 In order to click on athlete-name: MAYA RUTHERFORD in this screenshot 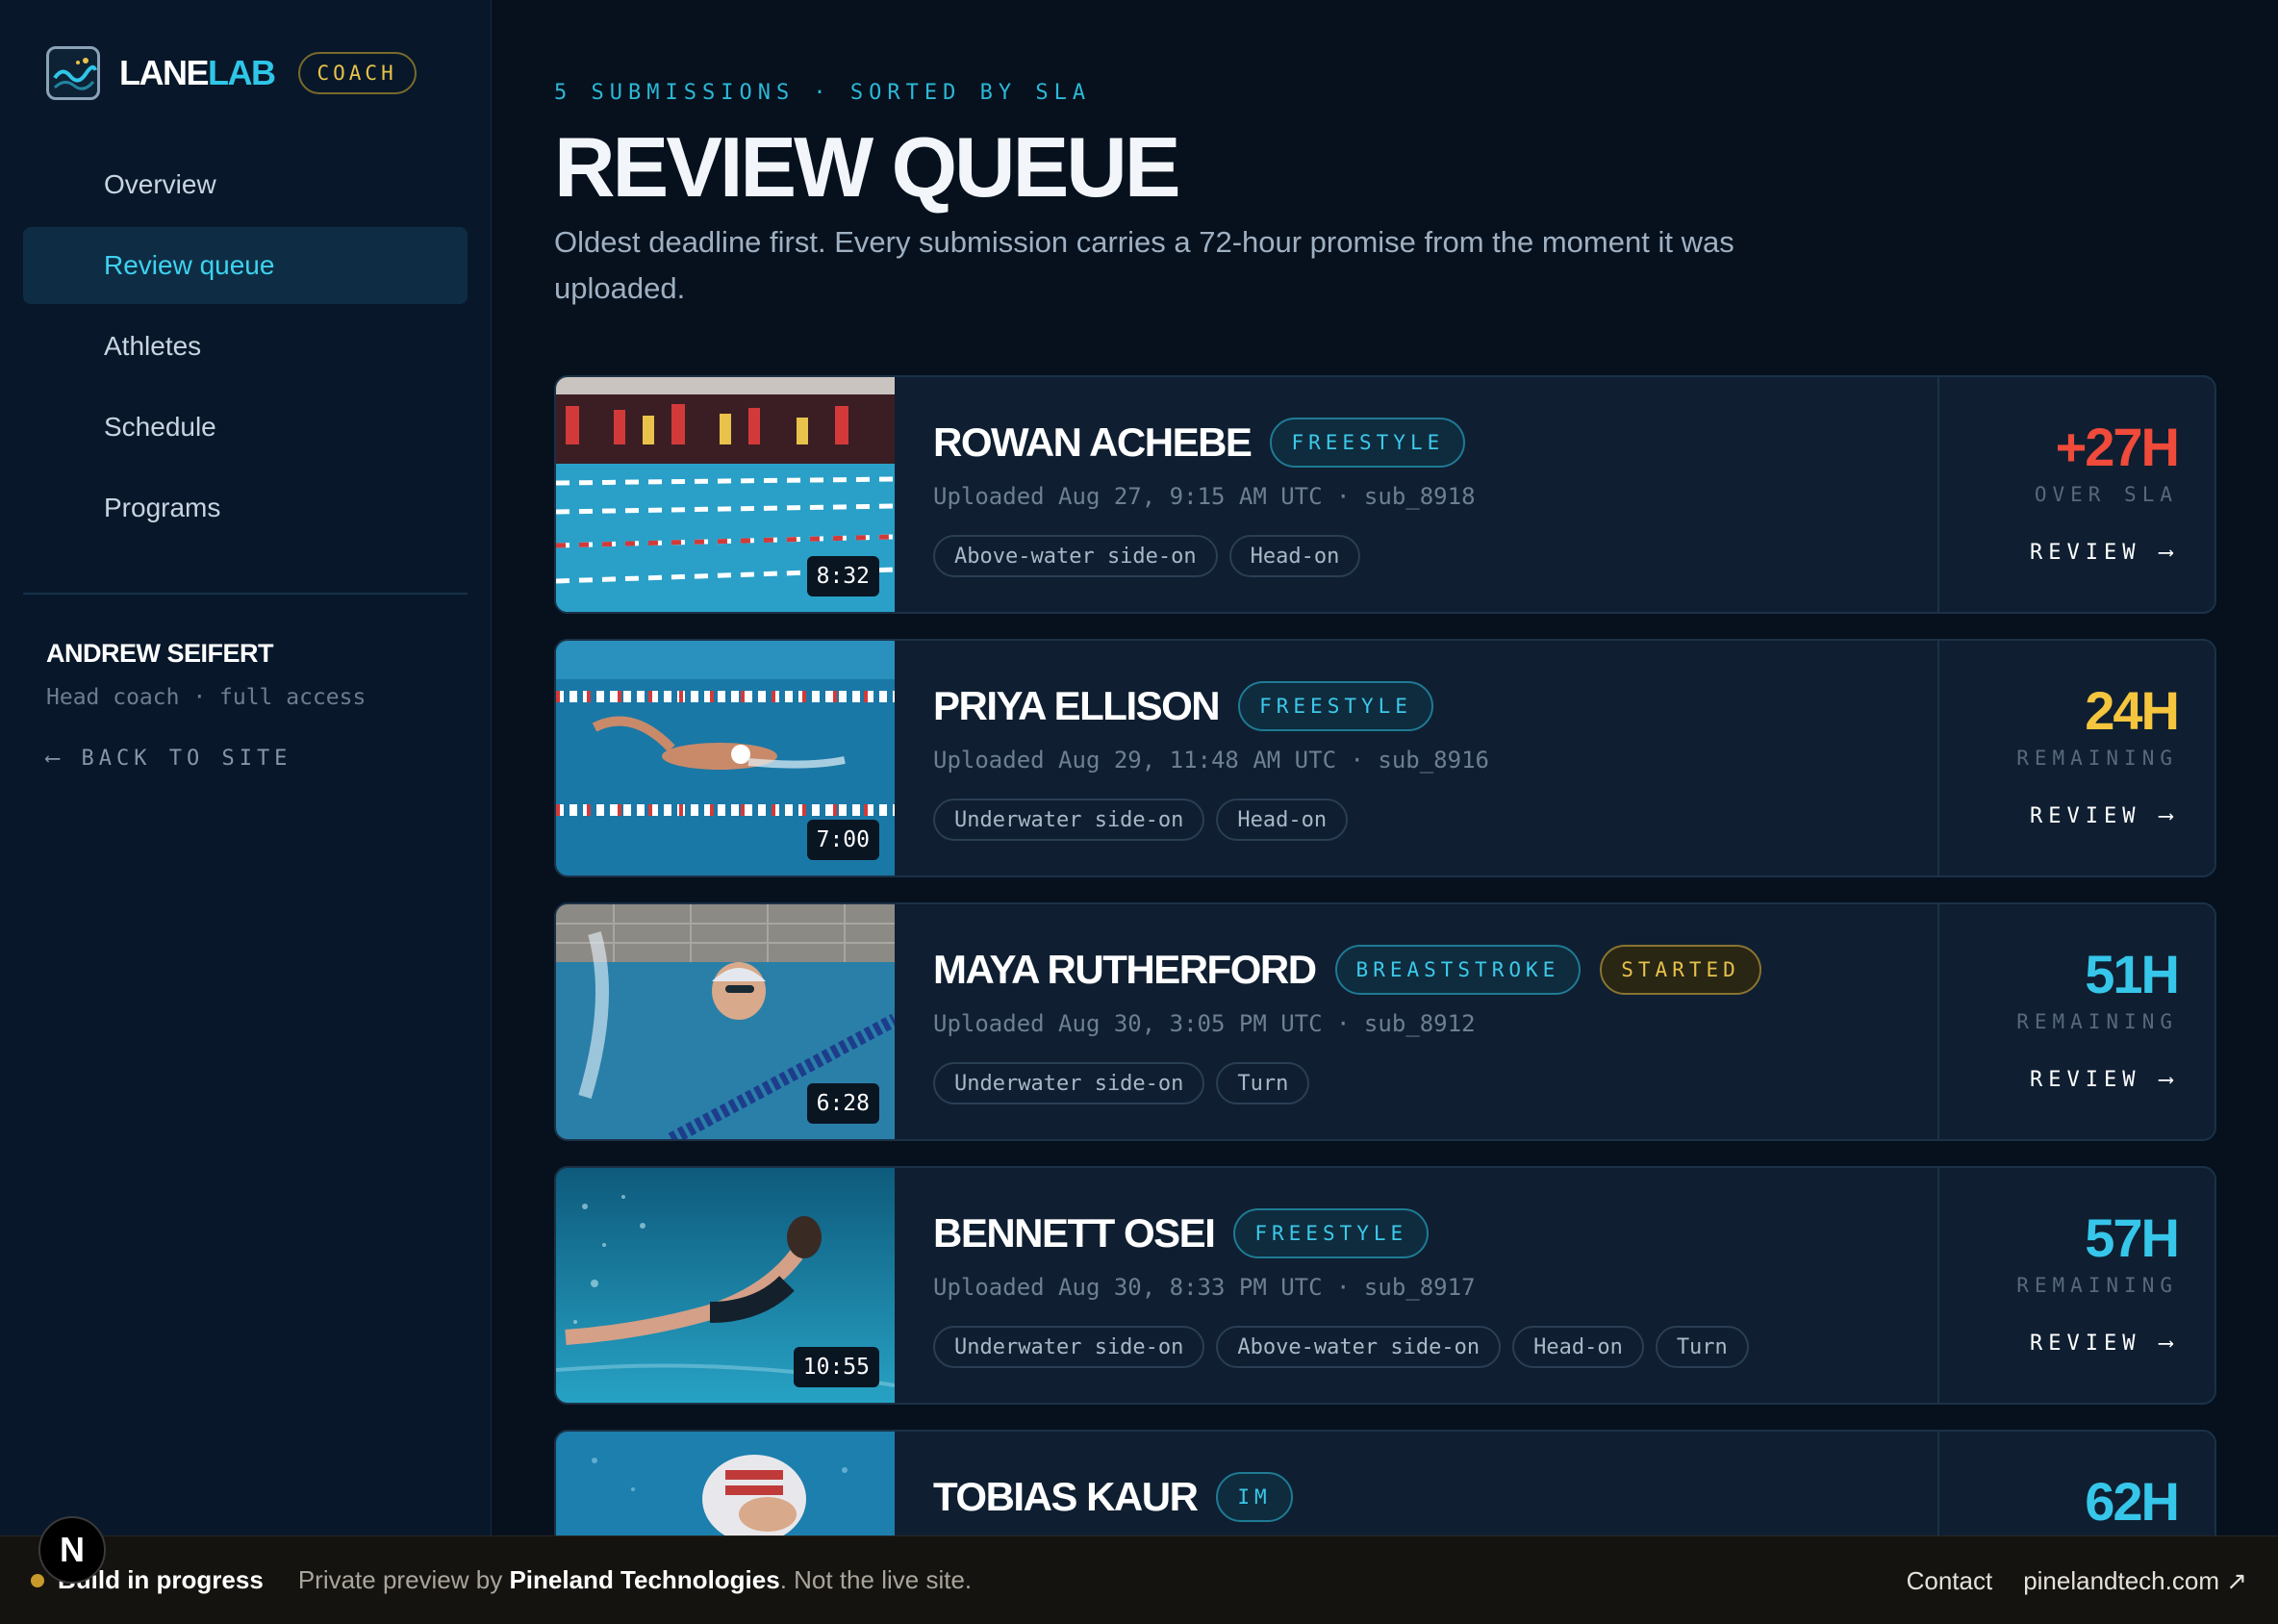, I will do `click(1125, 969)`.